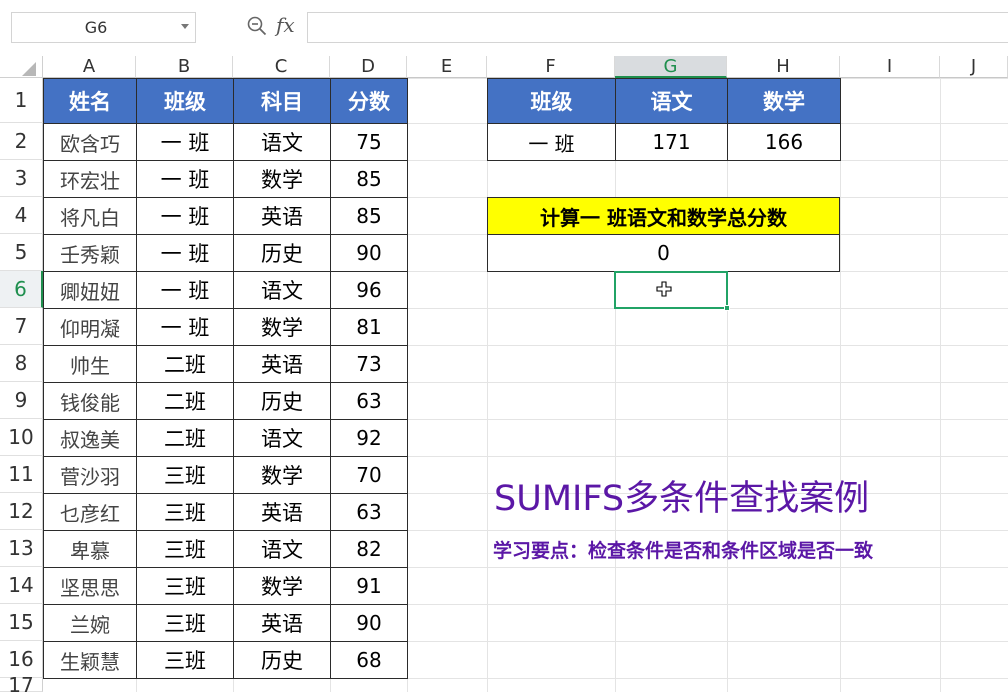  I want to click on column-header-e: E, so click(447, 67).